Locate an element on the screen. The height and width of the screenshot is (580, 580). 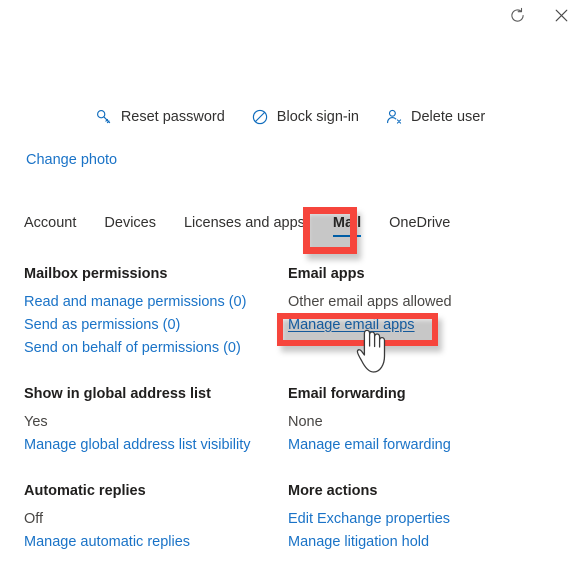
tab-licenses-and-apps-label: Licenses and apps is located at coordinates (244, 223).